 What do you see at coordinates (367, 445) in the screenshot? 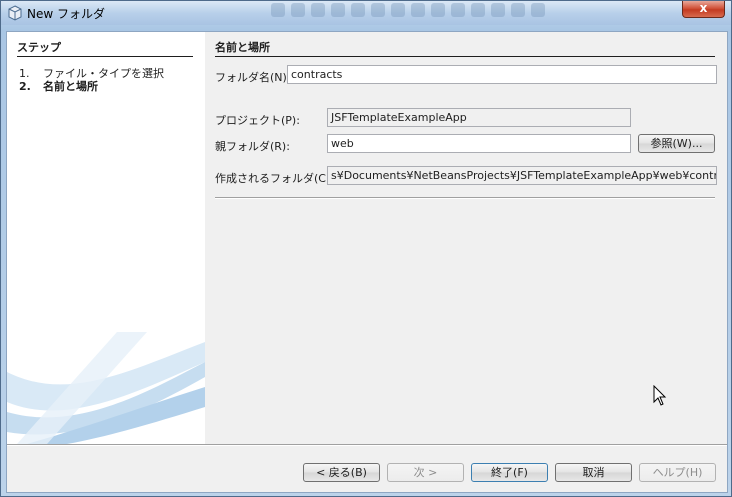
I see `button-bar-separator` at bounding box center [367, 445].